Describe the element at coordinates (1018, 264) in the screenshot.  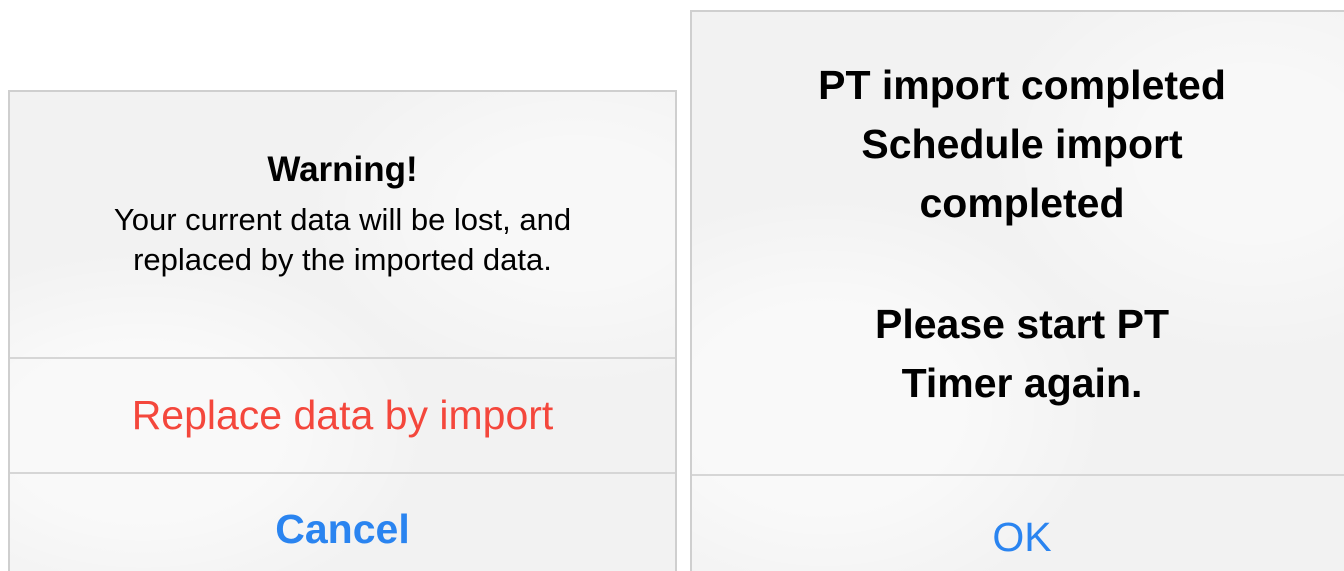
I see `message-spacer` at that location.